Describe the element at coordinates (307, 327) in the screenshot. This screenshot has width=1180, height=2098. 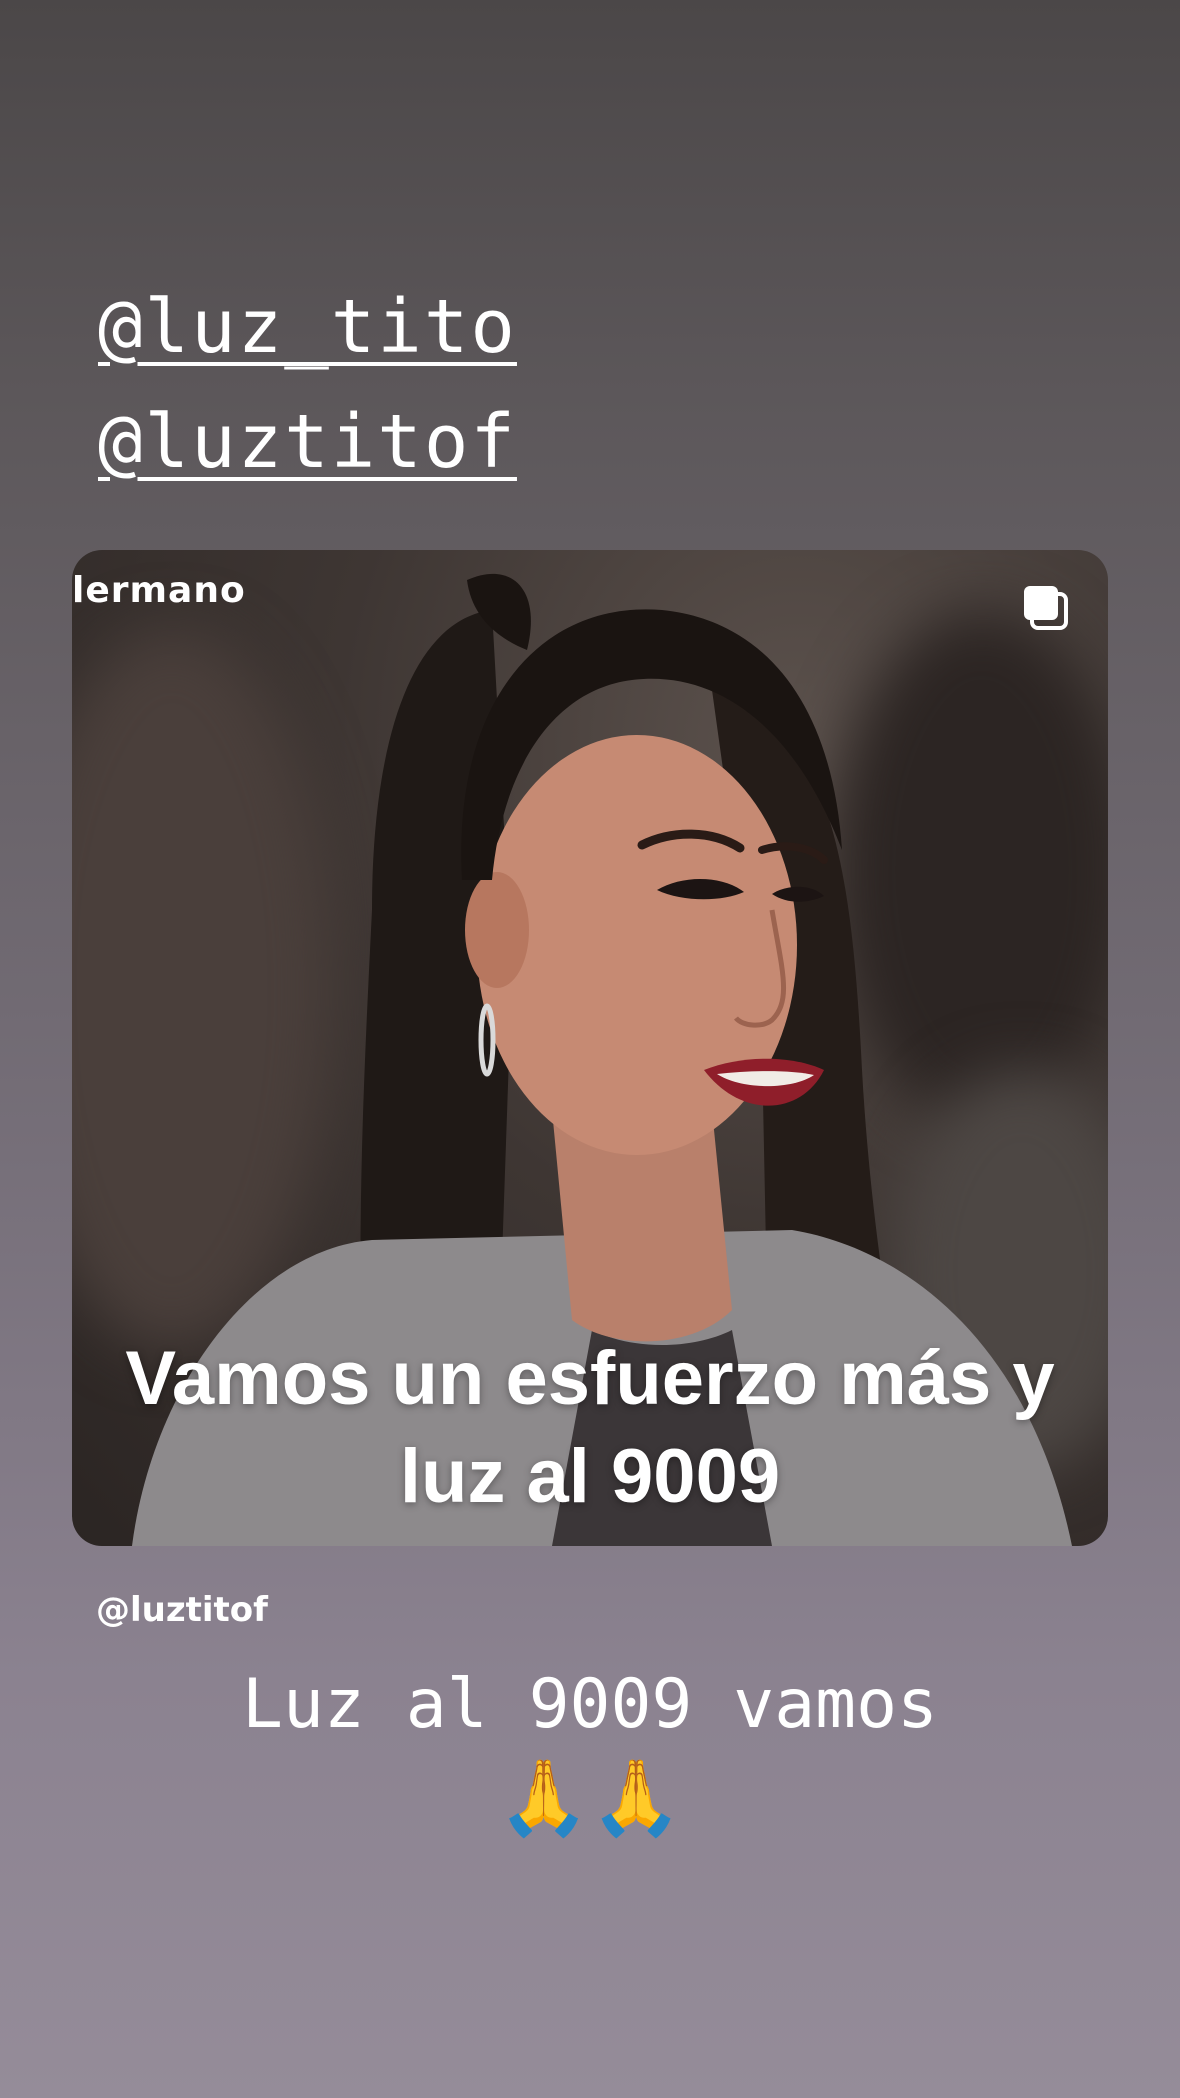
I see `mention-luz-tito: @luz_tito` at that location.